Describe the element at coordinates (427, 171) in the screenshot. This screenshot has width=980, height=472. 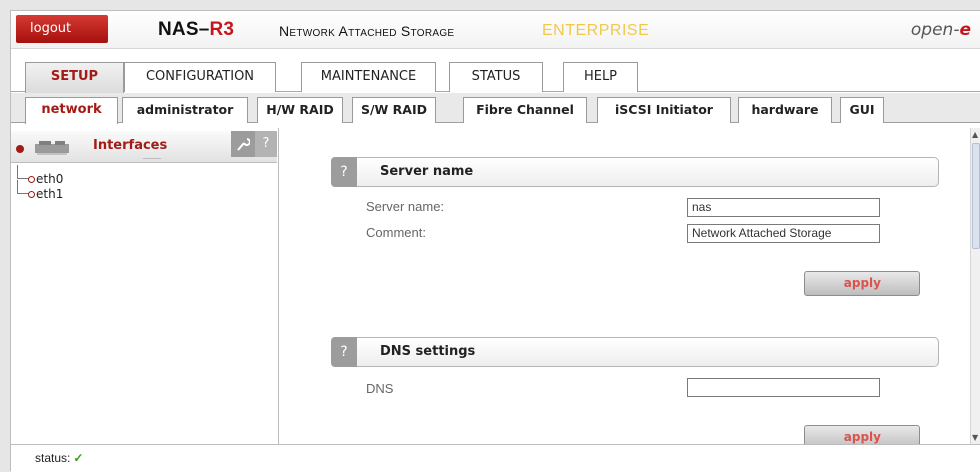
I see `server-name-title: Server name` at that location.